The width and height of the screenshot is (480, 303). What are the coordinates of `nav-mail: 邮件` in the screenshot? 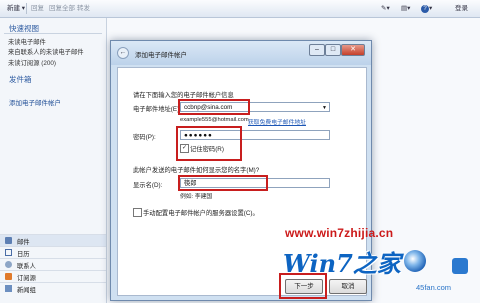 It's located at (53, 240).